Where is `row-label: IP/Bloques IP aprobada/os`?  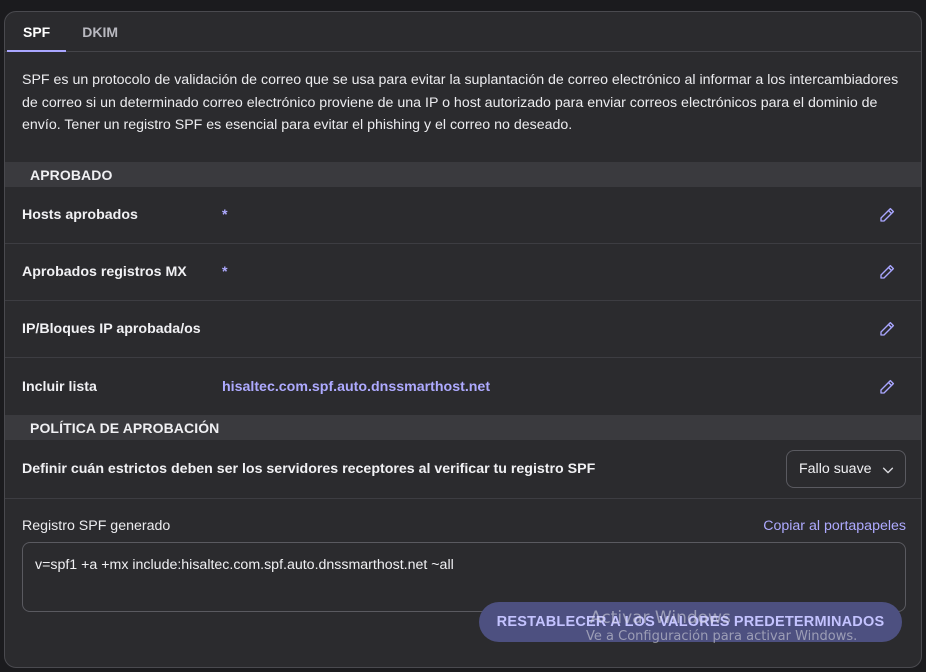
row-label: IP/Bloques IP aprobada/os is located at coordinates (111, 329).